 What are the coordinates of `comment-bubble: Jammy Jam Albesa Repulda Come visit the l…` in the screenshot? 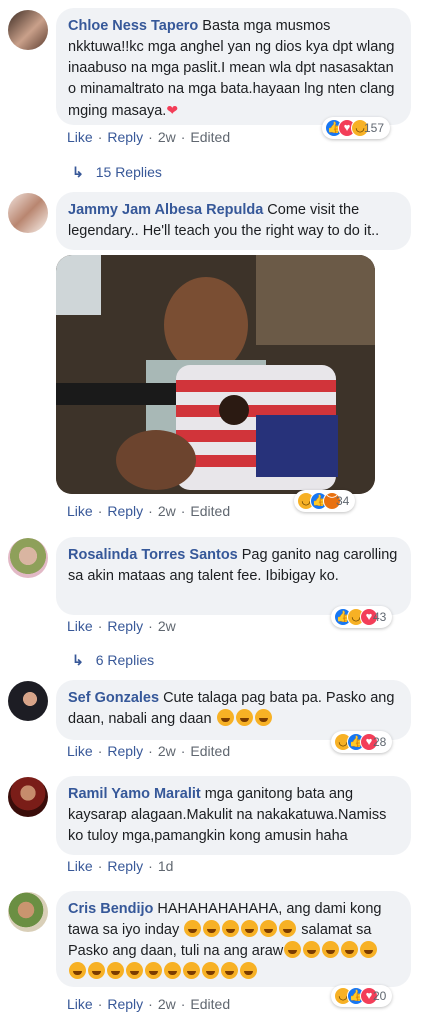 It's located at (233, 221).